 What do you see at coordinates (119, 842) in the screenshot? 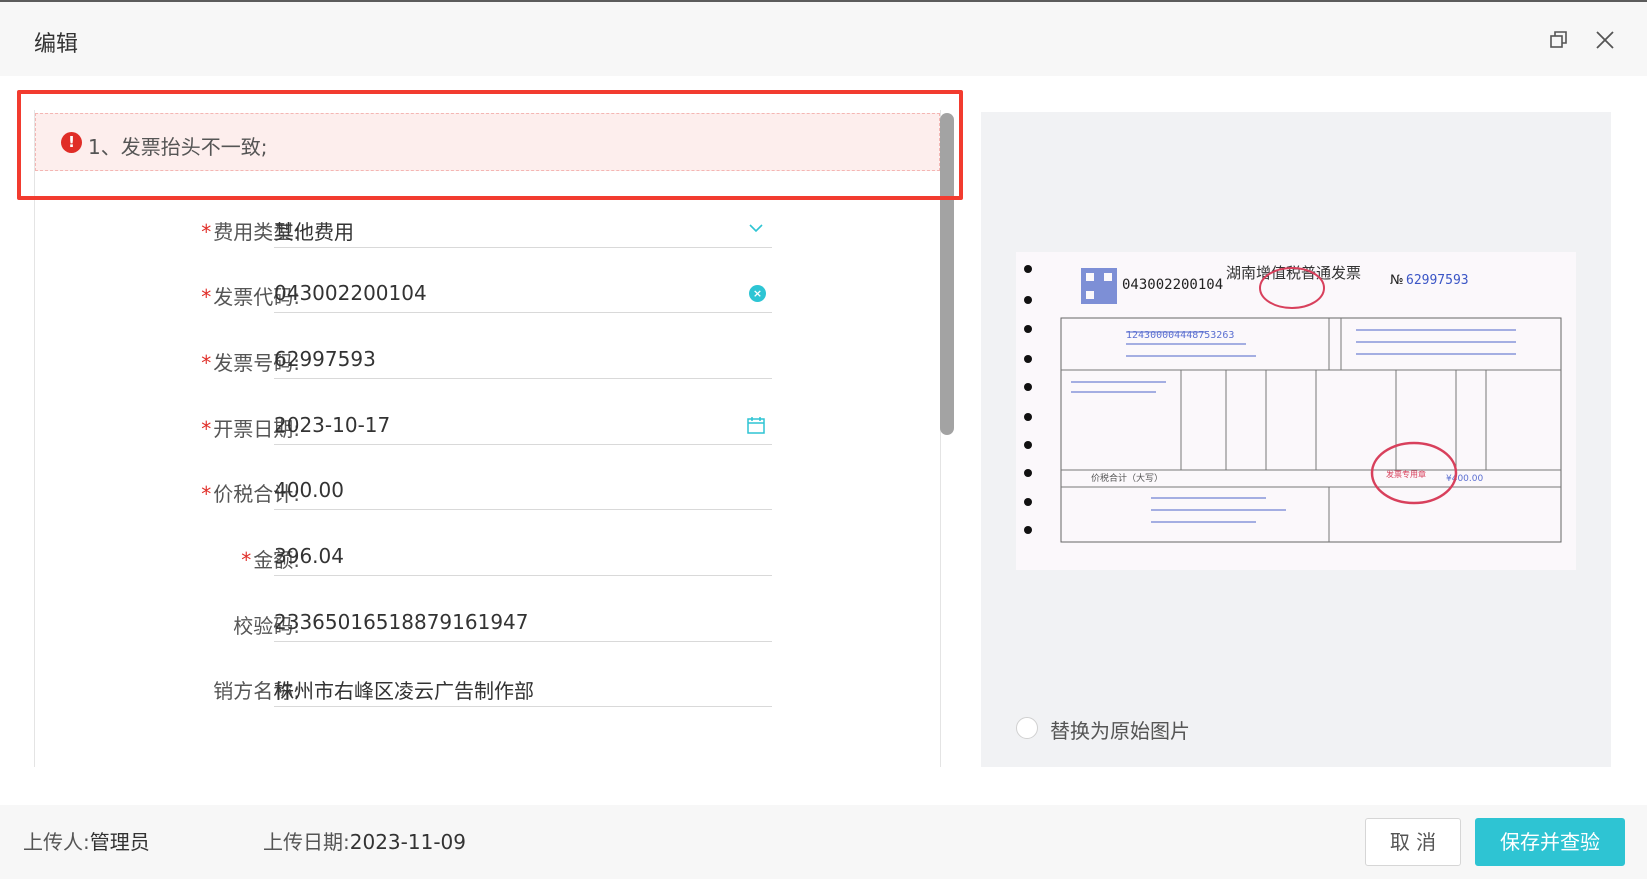
I see `uploader-value: 管理员` at bounding box center [119, 842].